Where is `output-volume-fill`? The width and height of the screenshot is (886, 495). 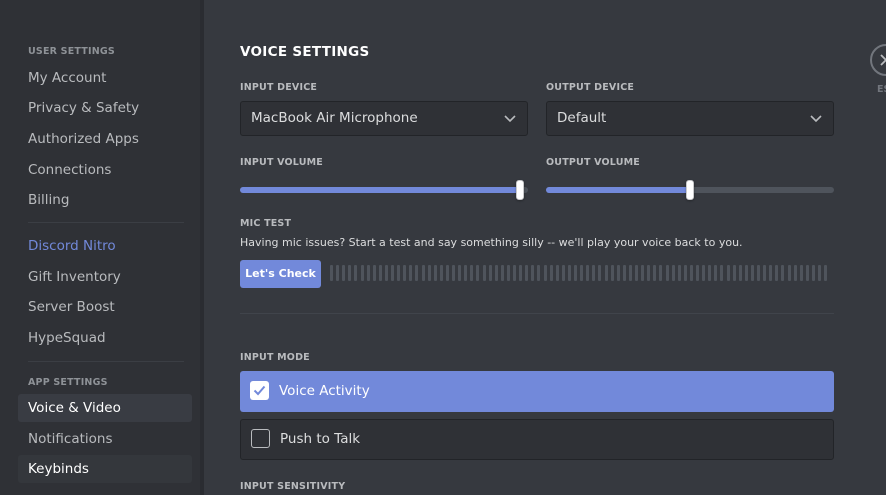
output-volume-fill is located at coordinates (618, 190).